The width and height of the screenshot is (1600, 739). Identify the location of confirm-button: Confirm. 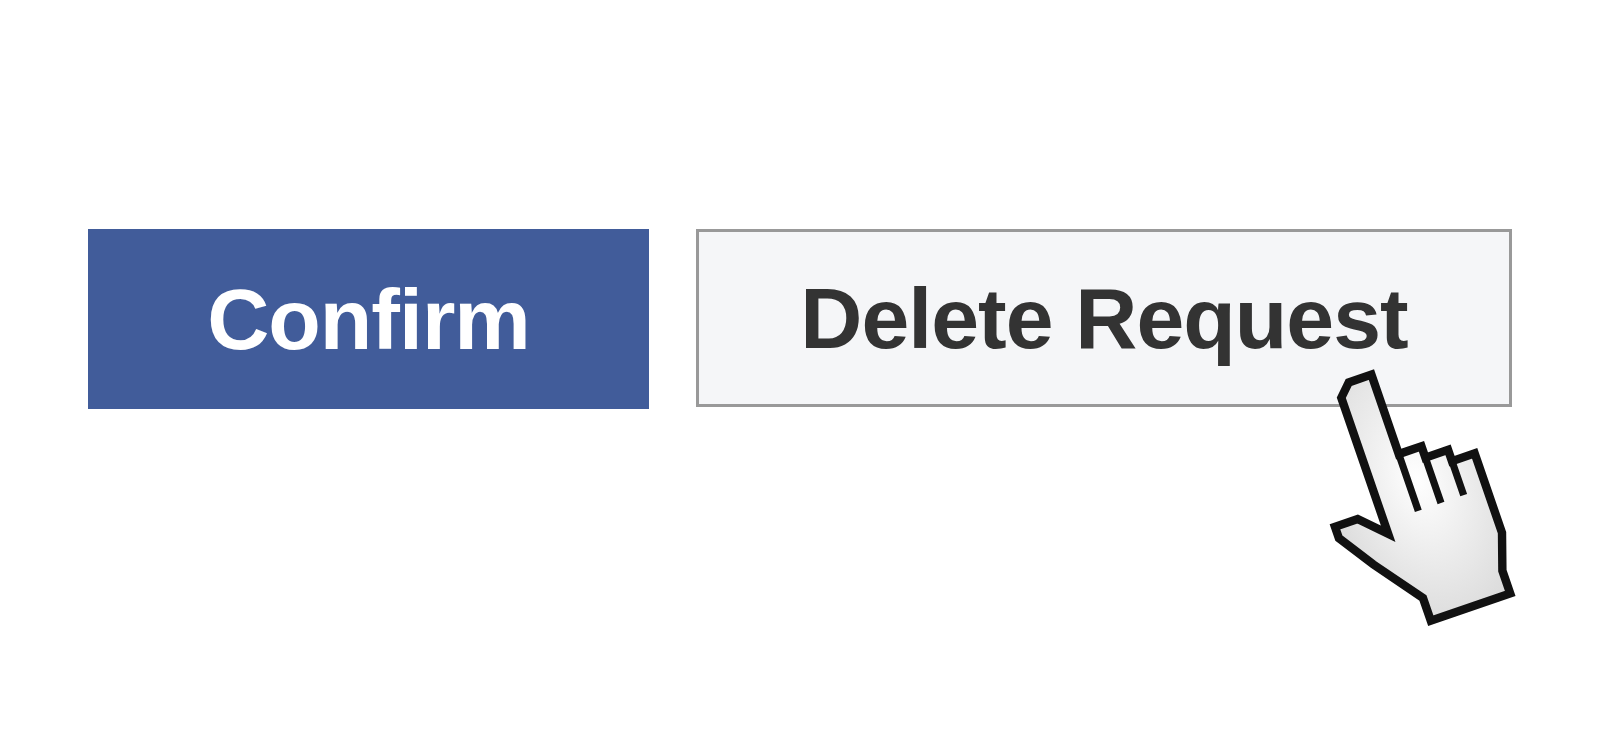
(368, 319).